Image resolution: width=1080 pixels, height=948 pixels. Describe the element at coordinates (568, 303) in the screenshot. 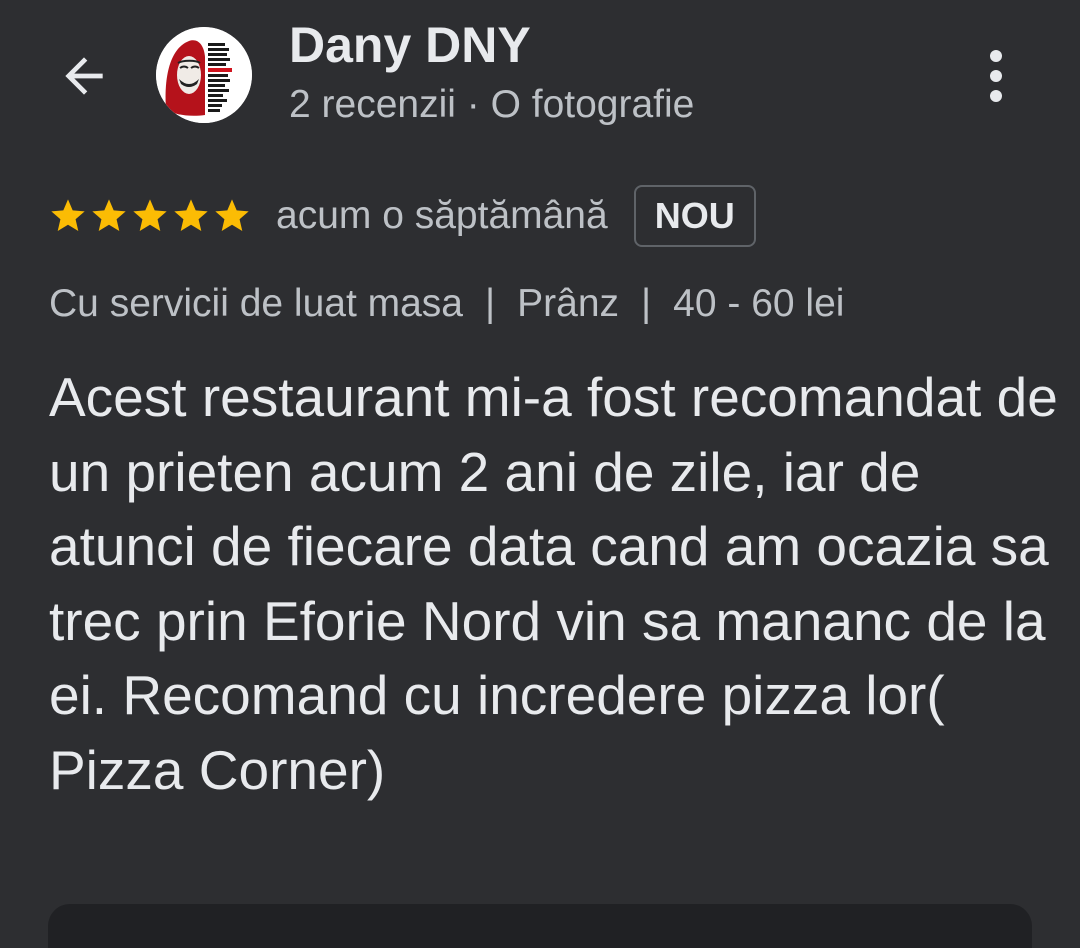

I see `meal-type: Prânz` at that location.